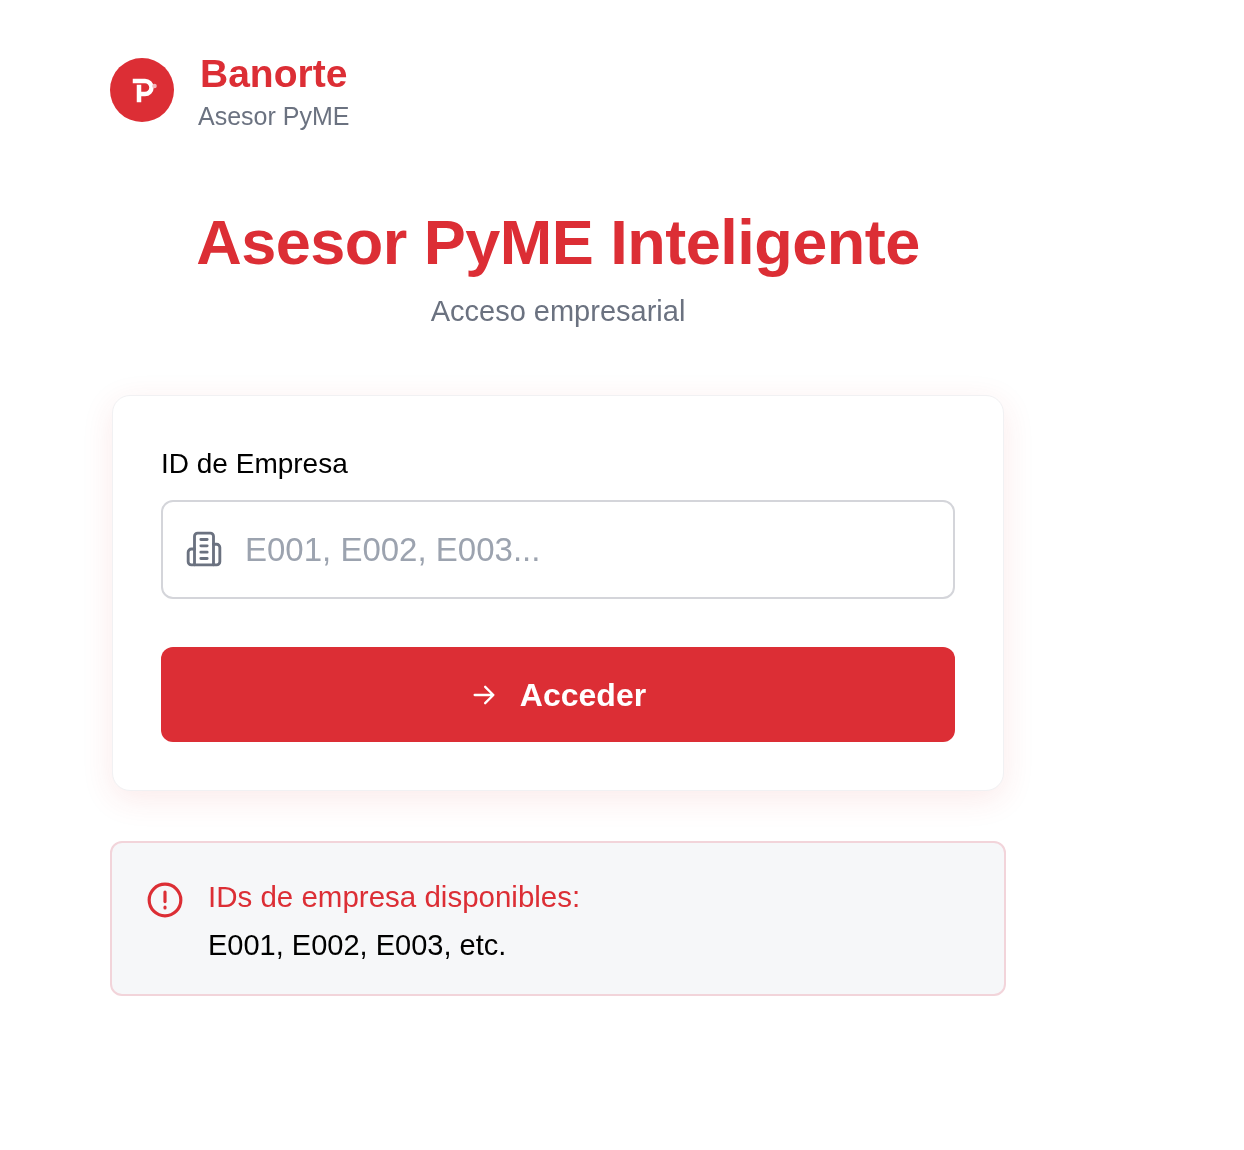  What do you see at coordinates (274, 116) in the screenshot?
I see `brand-subtitle: Asesor PyME` at bounding box center [274, 116].